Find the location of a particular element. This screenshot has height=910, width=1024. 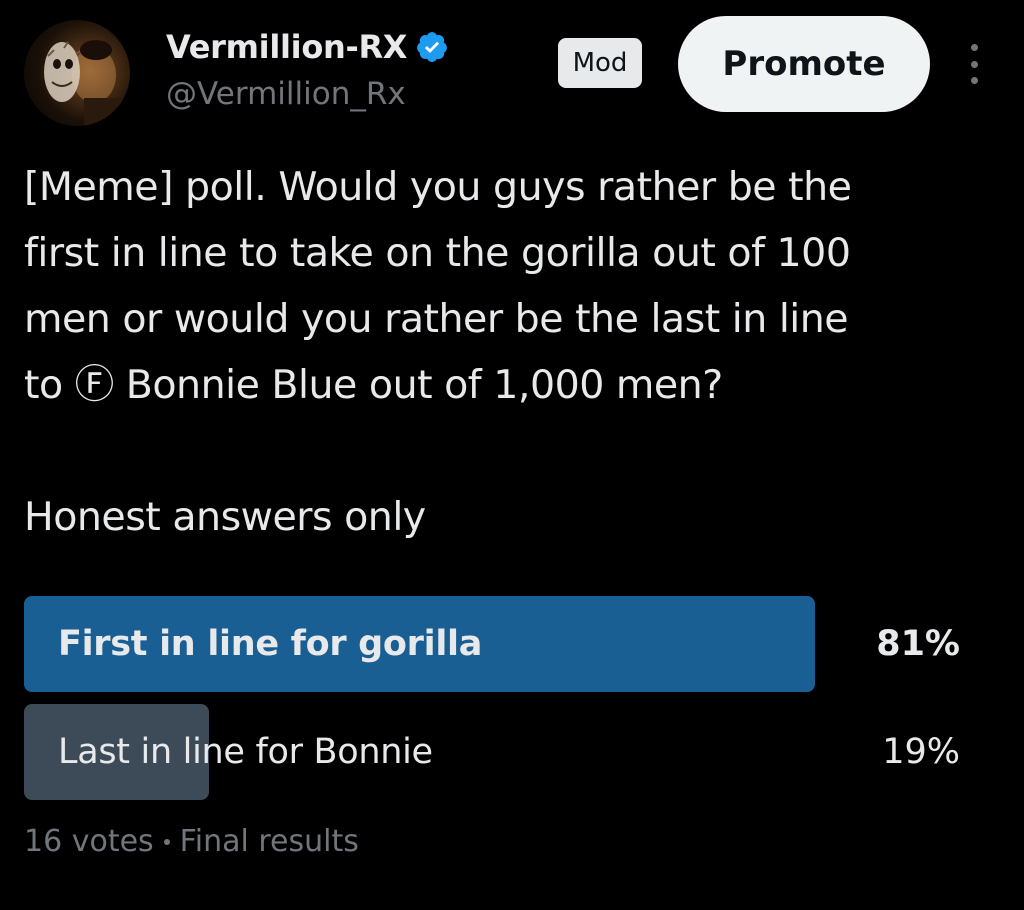

poll-option-label: First in line for gorilla is located at coordinates (270, 644).